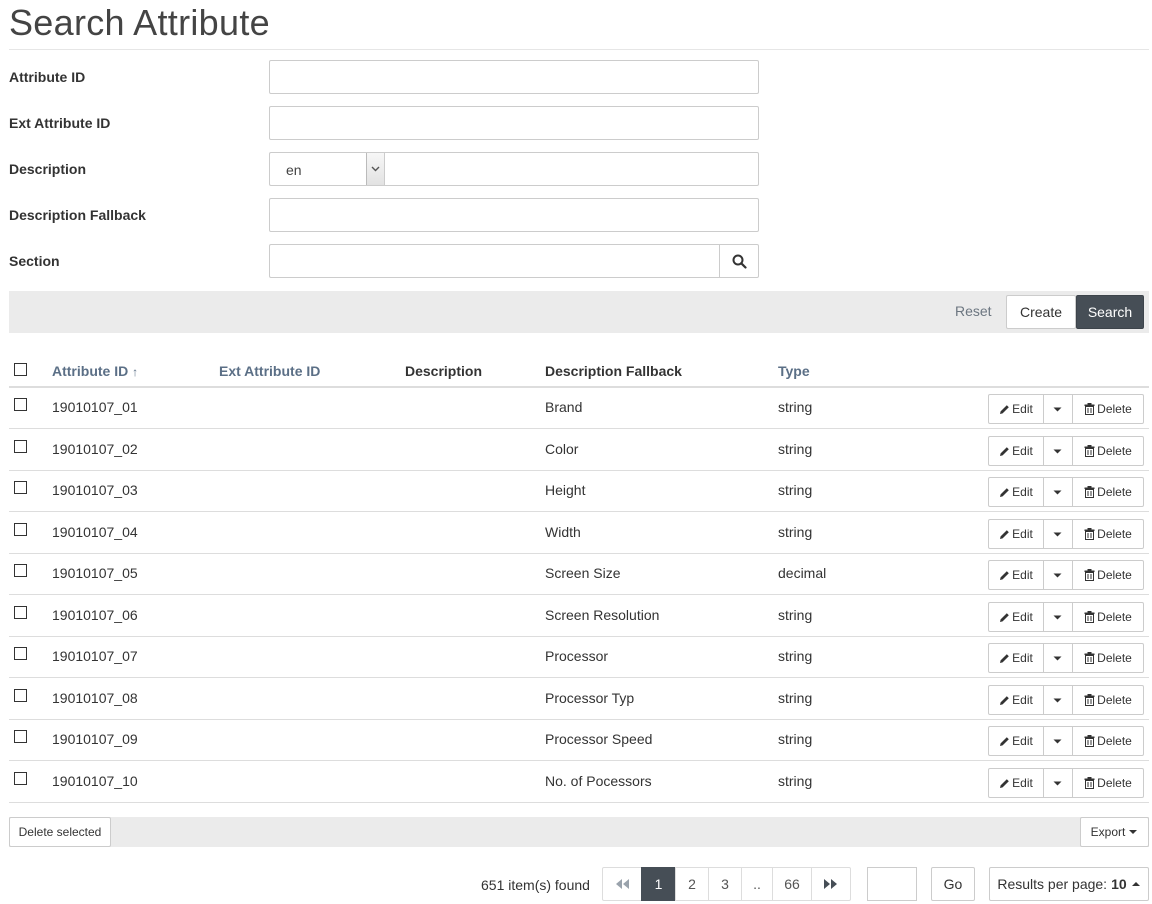  What do you see at coordinates (757, 884) in the screenshot?
I see `page-ellipsis: ..` at bounding box center [757, 884].